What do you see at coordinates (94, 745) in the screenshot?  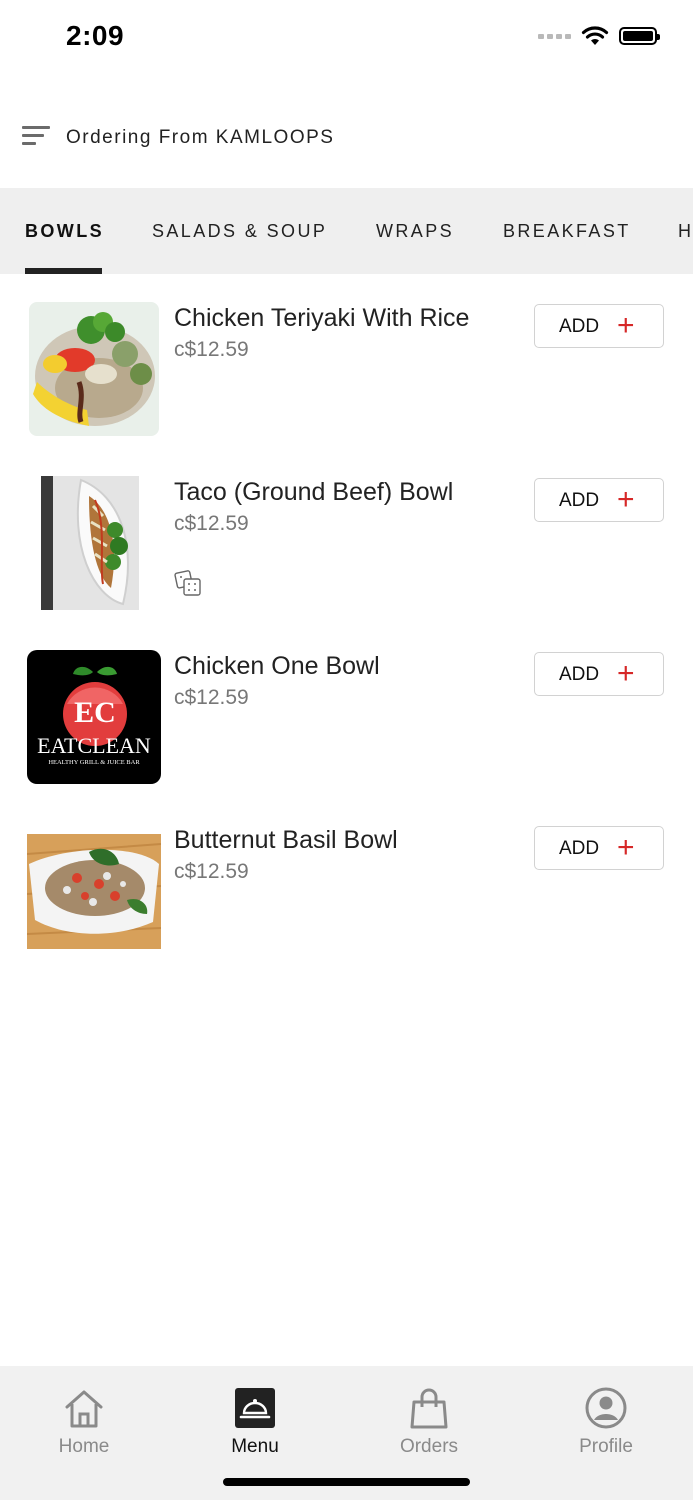 I see `logo-brand: EATCLEAN` at bounding box center [94, 745].